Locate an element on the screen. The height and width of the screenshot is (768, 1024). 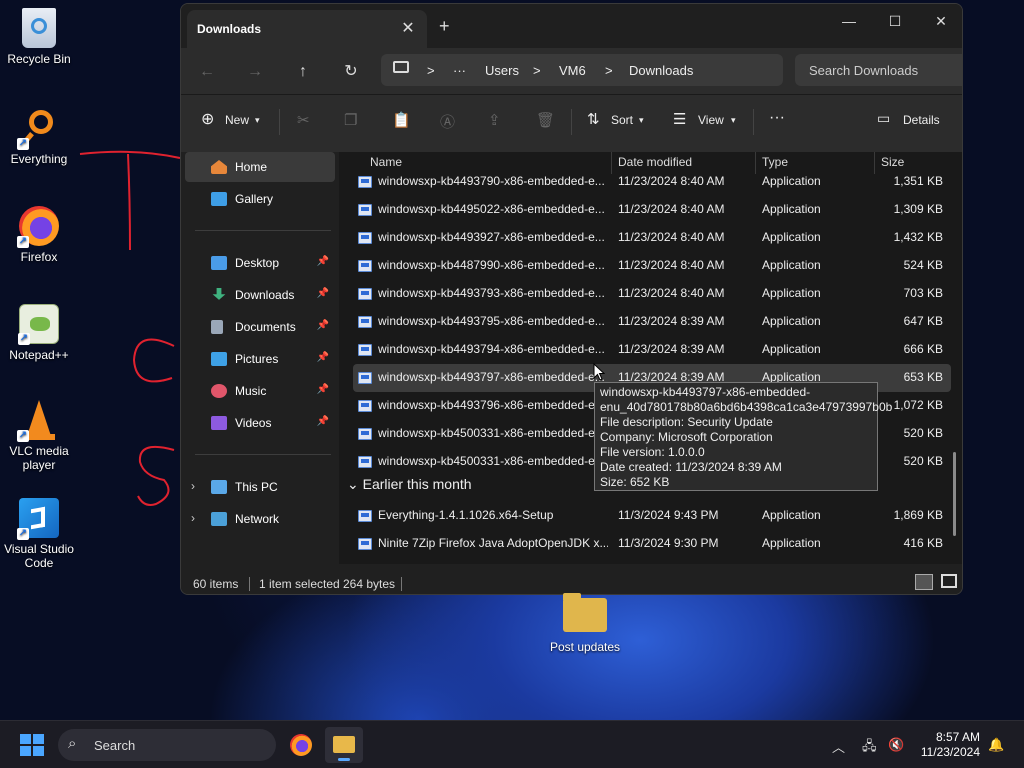
chevron-down-icon: ⌄ is located at coordinates (355, 484).